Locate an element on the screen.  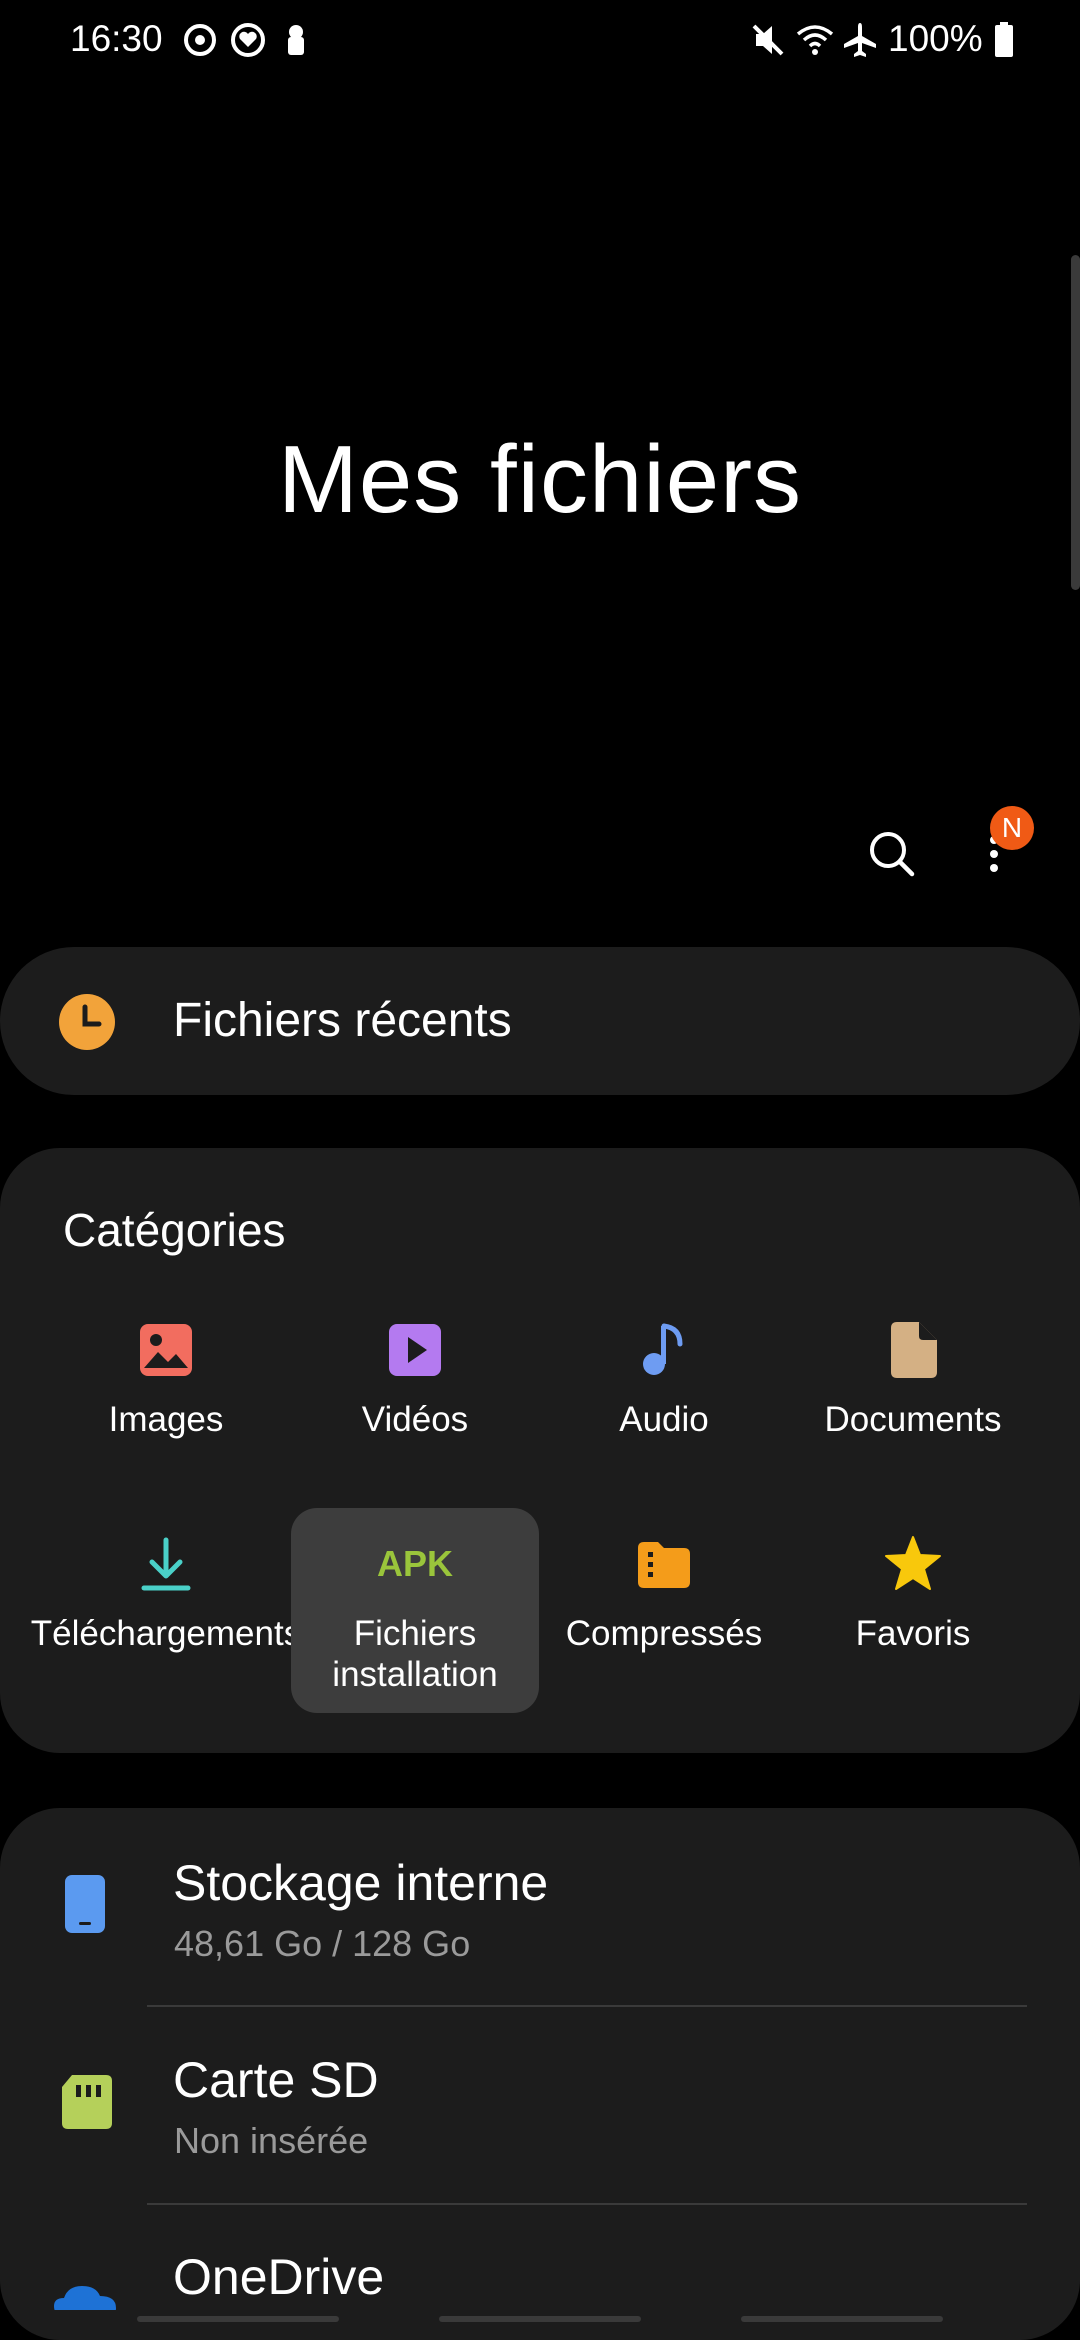
storage-title: Carte SD is located at coordinates (276, 2080).